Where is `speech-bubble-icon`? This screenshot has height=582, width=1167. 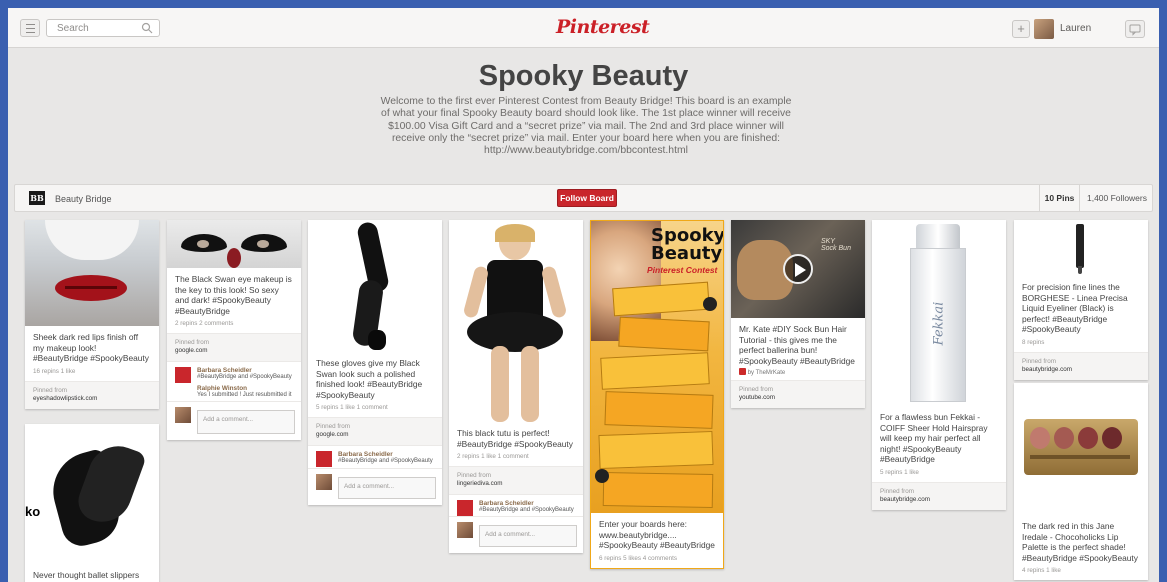
speech-bubble-icon is located at coordinates (1135, 30).